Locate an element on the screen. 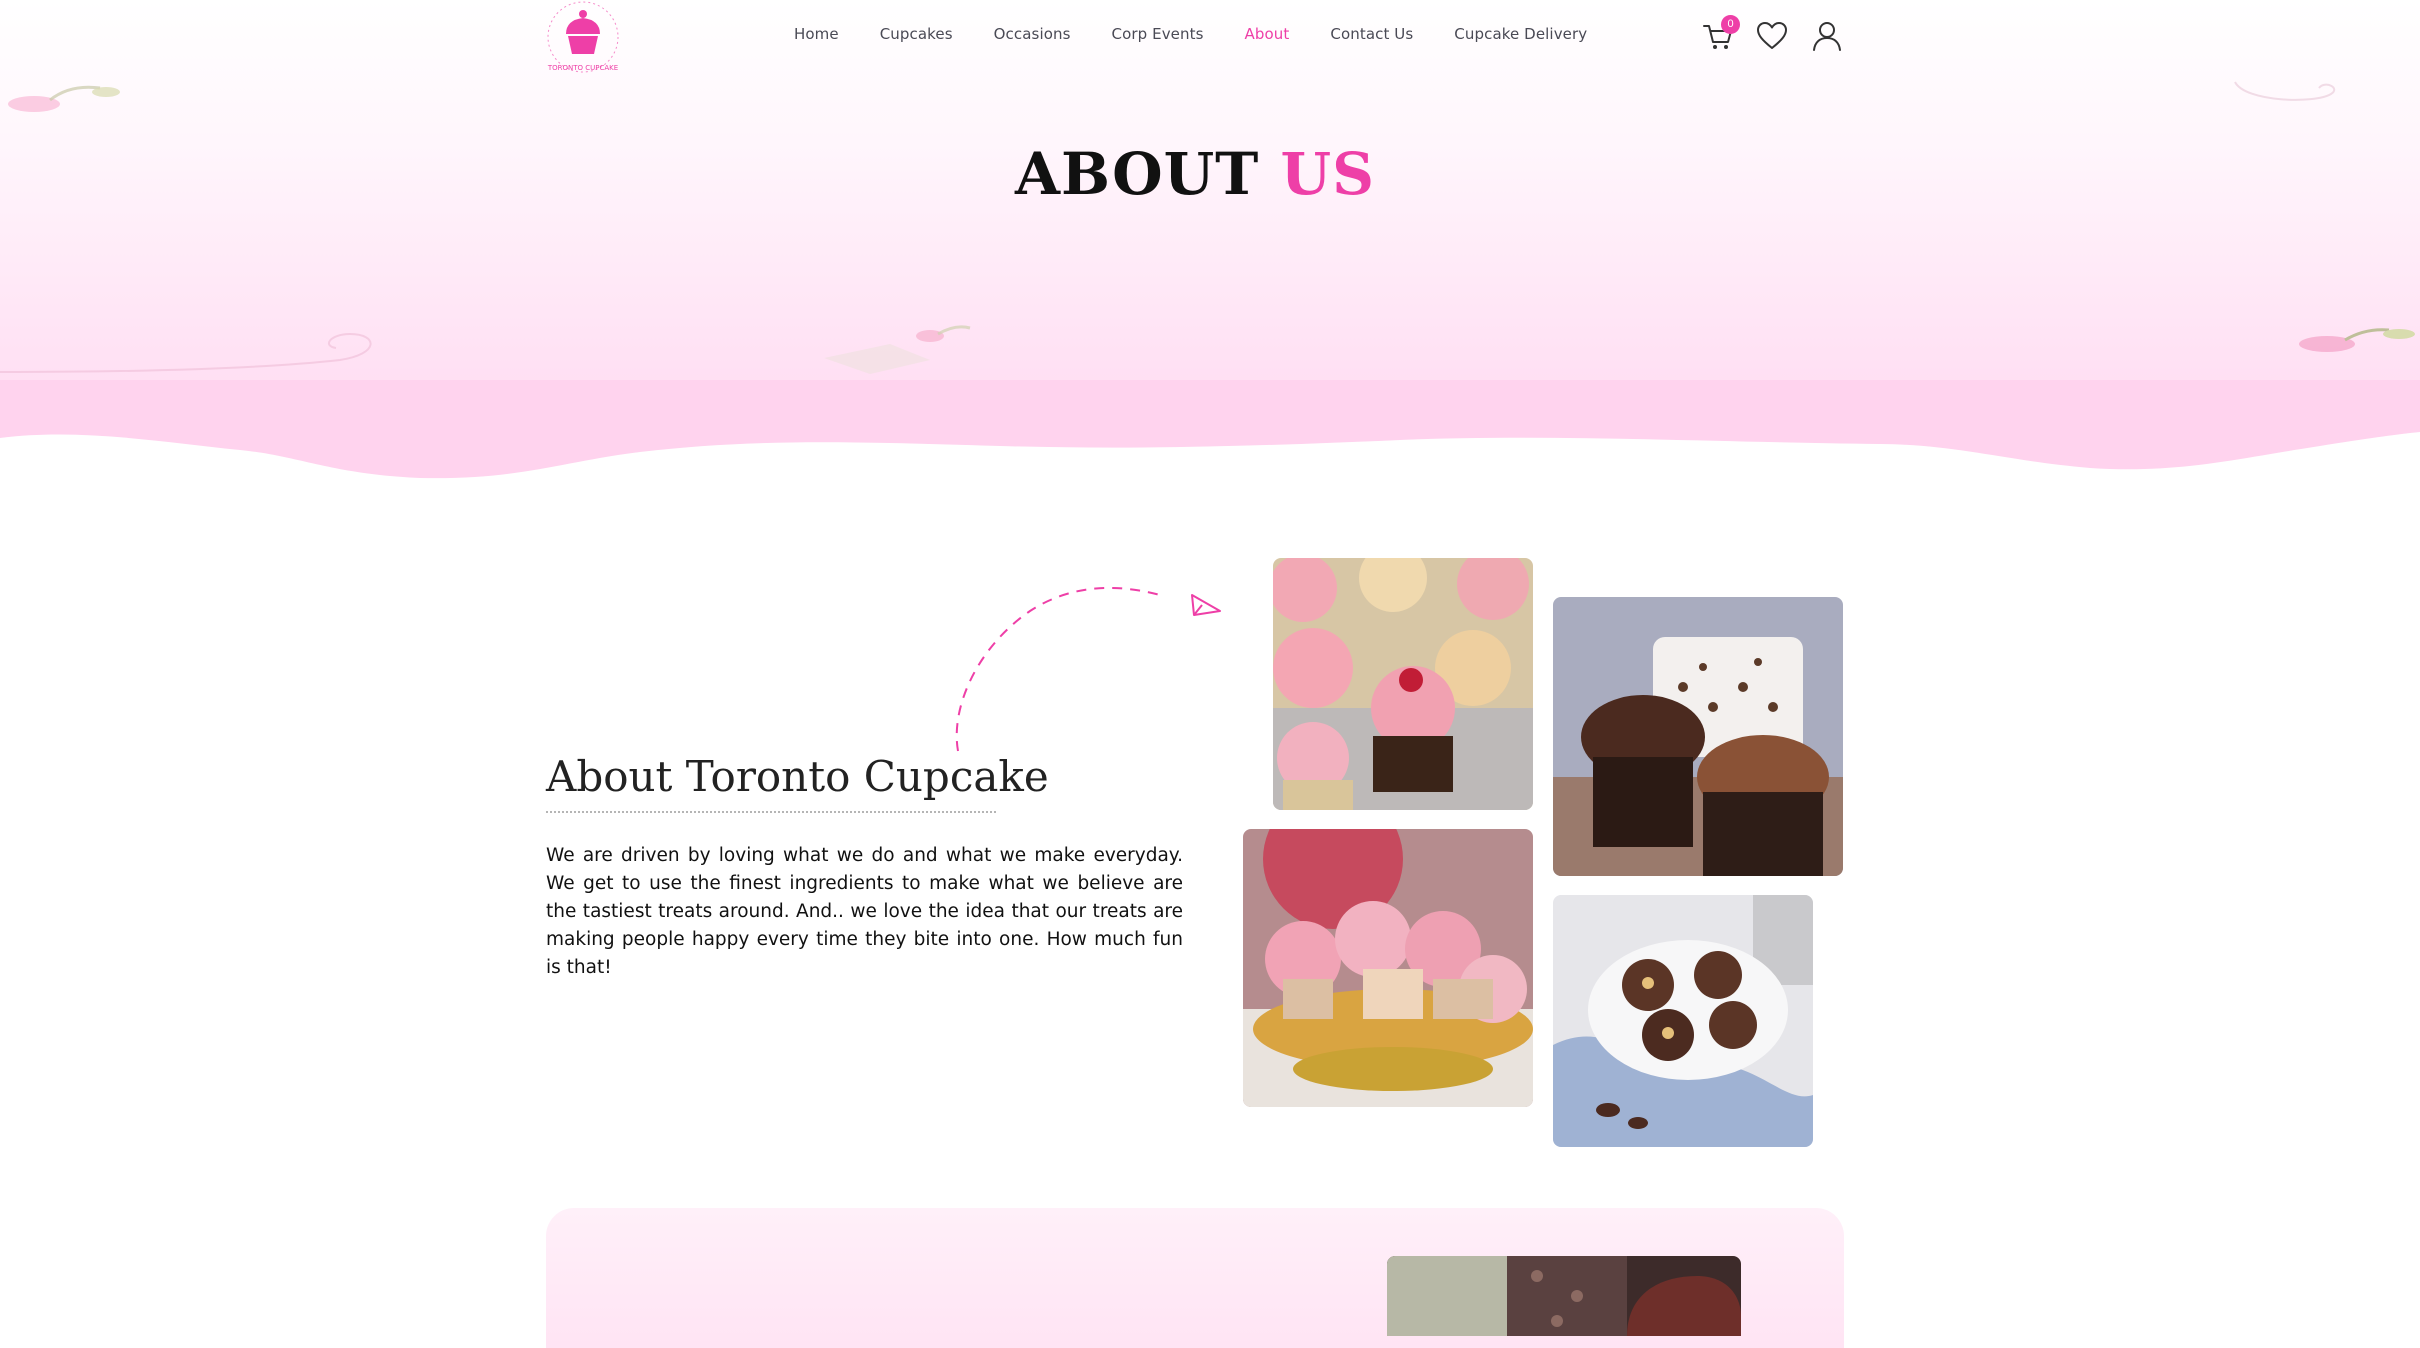 This screenshot has height=1348, width=2420. page-title: ABOUT US is located at coordinates (1195, 174).